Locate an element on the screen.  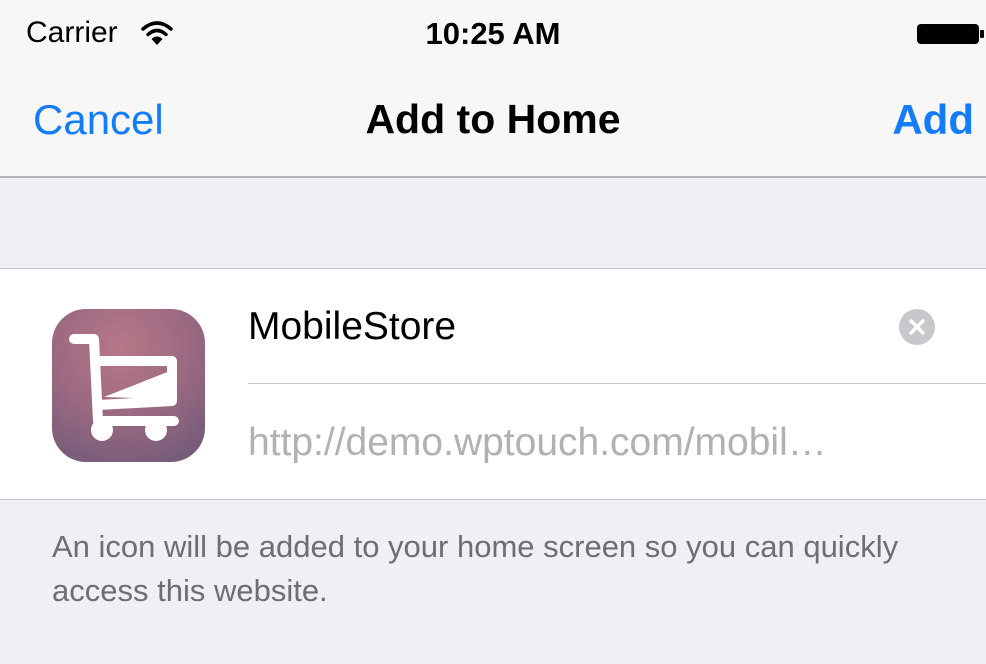
status-bar: Carrier 10:25 AM is located at coordinates (493, 35).